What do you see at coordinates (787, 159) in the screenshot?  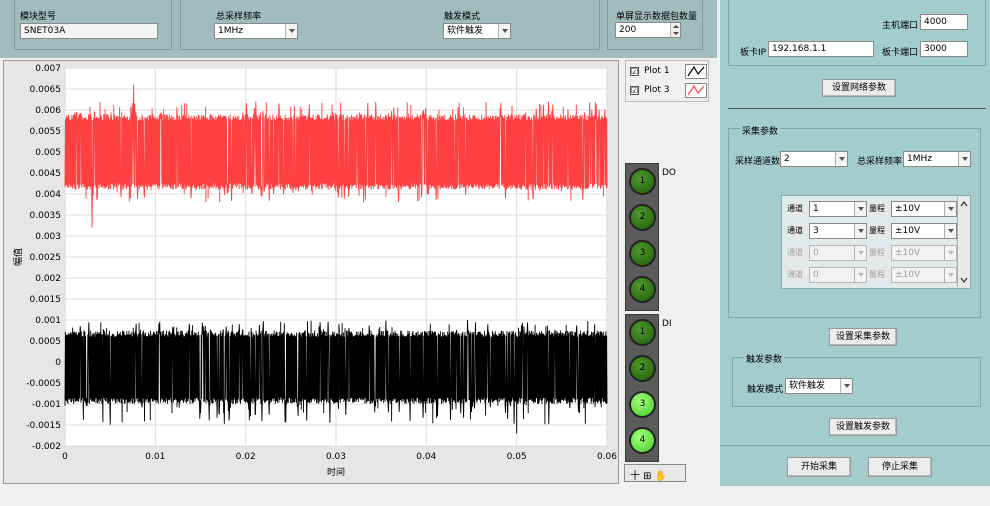 I see `channel-count-value: 2` at bounding box center [787, 159].